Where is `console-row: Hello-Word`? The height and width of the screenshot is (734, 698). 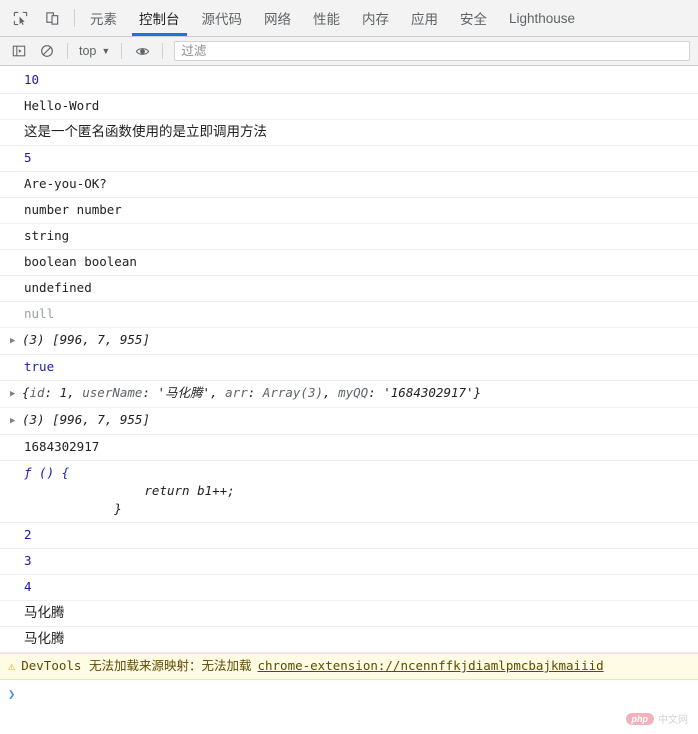 console-row: Hello-Word is located at coordinates (349, 107).